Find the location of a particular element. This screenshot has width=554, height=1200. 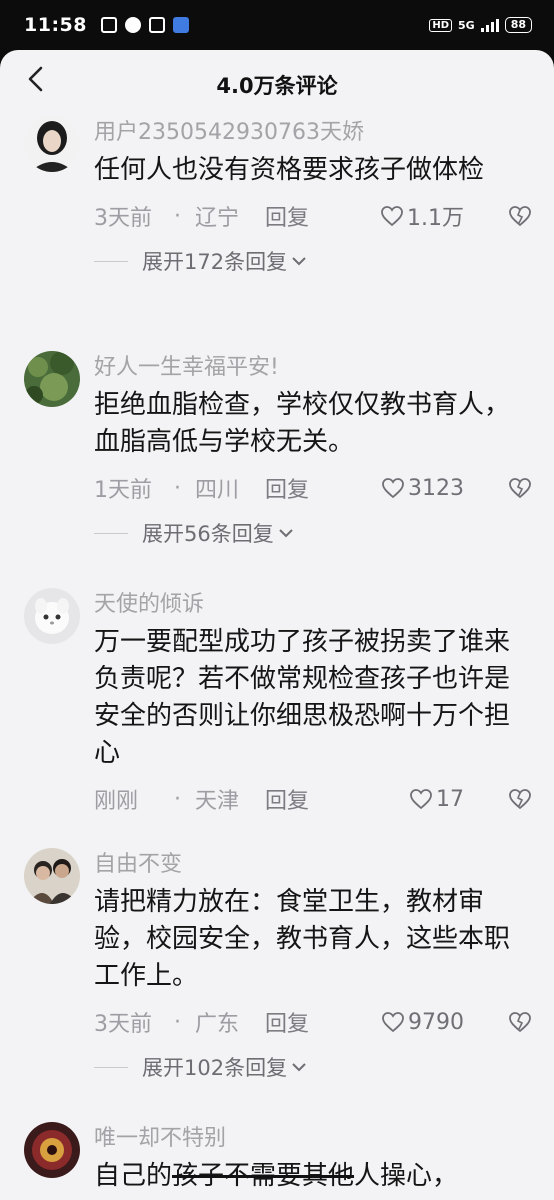

comment-meta: 3天前 · 广东 回复 9790 is located at coordinates (313, 1022).